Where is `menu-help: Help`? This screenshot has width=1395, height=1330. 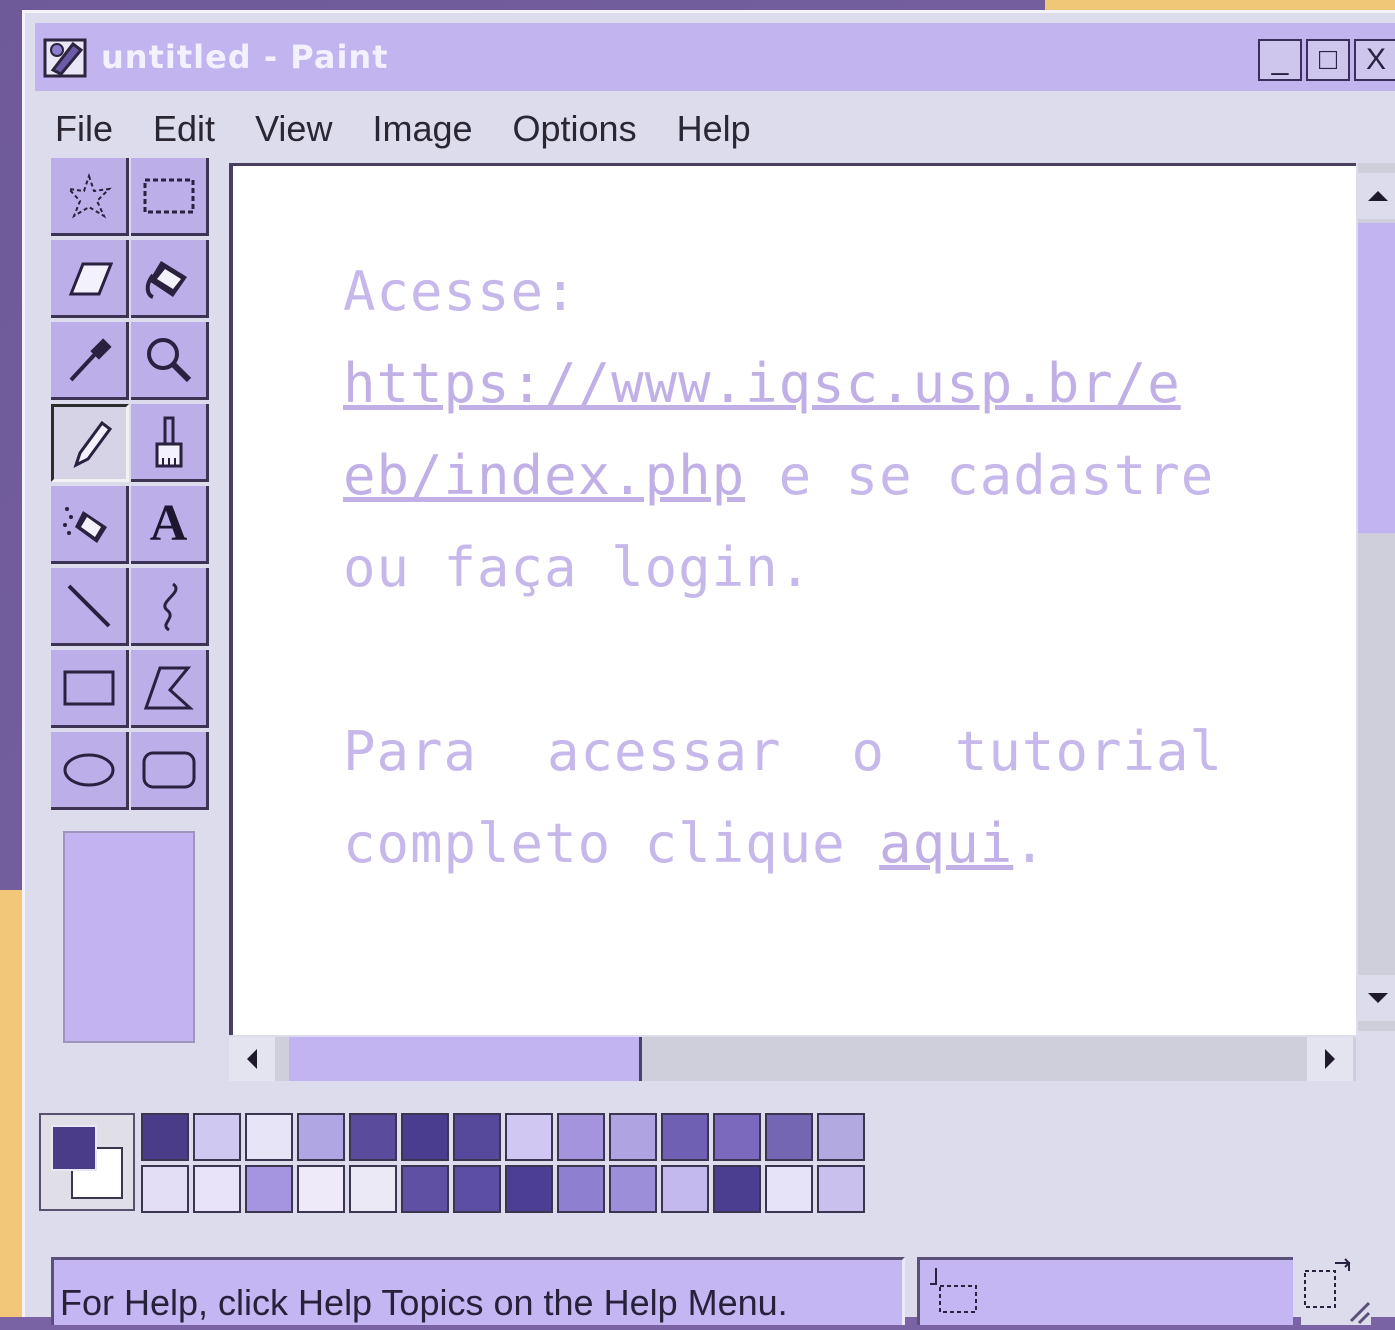 menu-help: Help is located at coordinates (714, 129).